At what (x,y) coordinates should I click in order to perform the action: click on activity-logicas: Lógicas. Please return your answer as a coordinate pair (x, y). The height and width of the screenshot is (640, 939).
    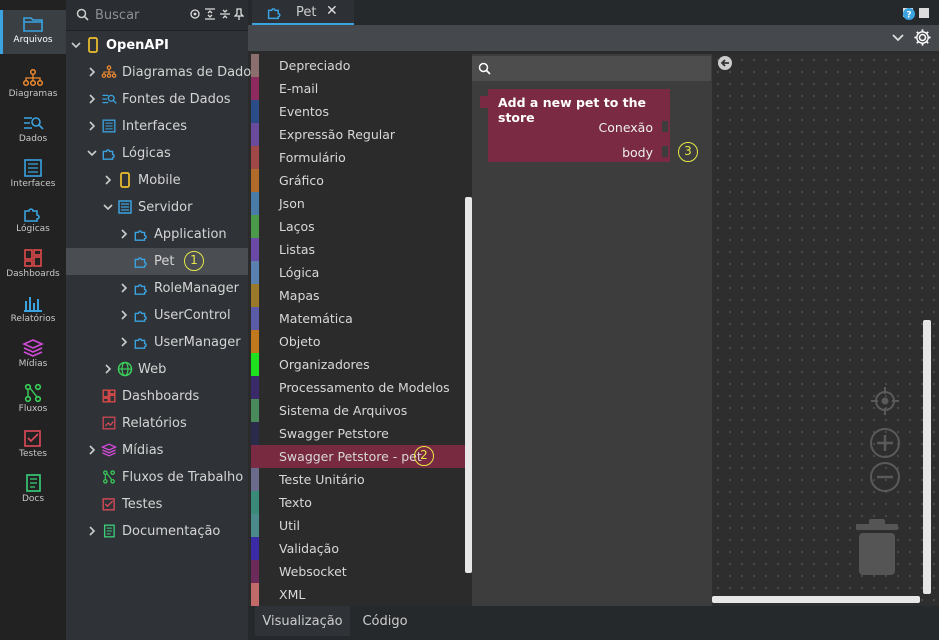
    Looking at the image, I should click on (33, 221).